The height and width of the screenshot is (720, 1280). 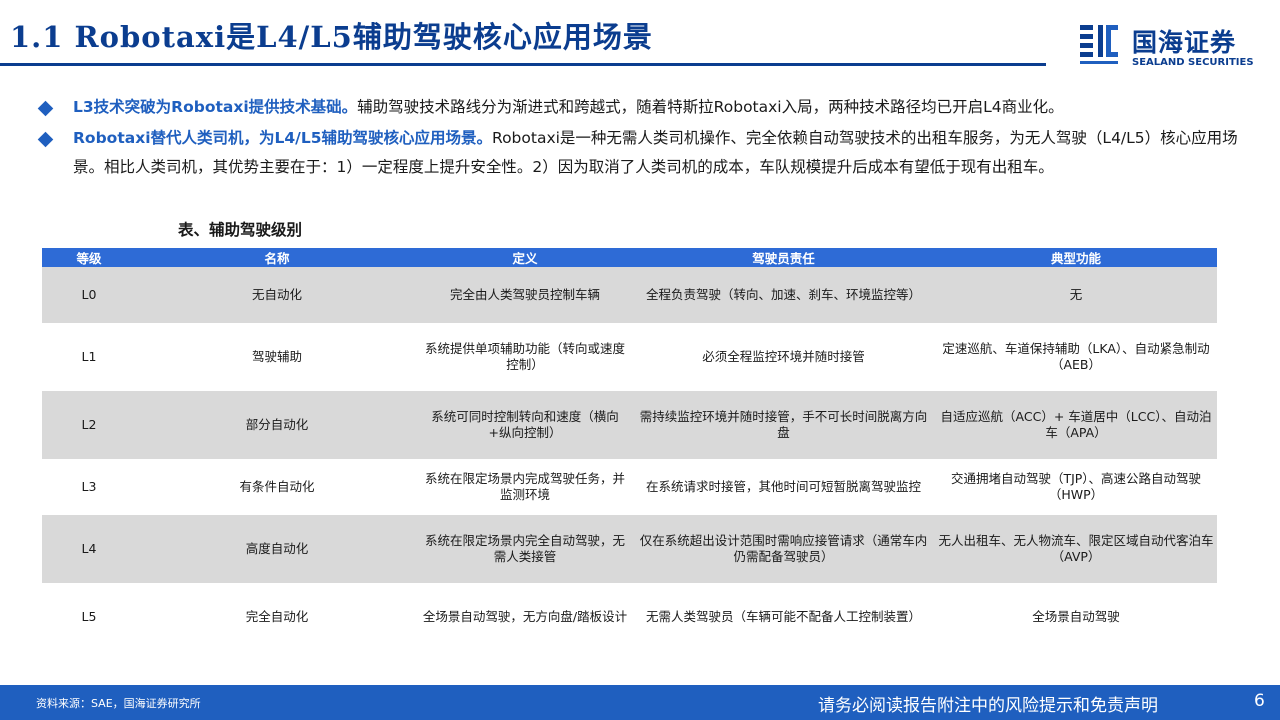 I want to click on cell-functions: 定速巡航、车道保持辅助（LKA）、自动紧急制动（AEB）, so click(x=1076, y=356).